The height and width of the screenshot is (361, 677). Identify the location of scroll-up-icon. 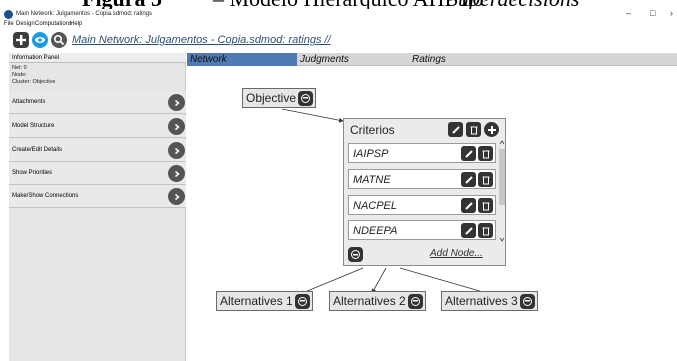
(502, 142).